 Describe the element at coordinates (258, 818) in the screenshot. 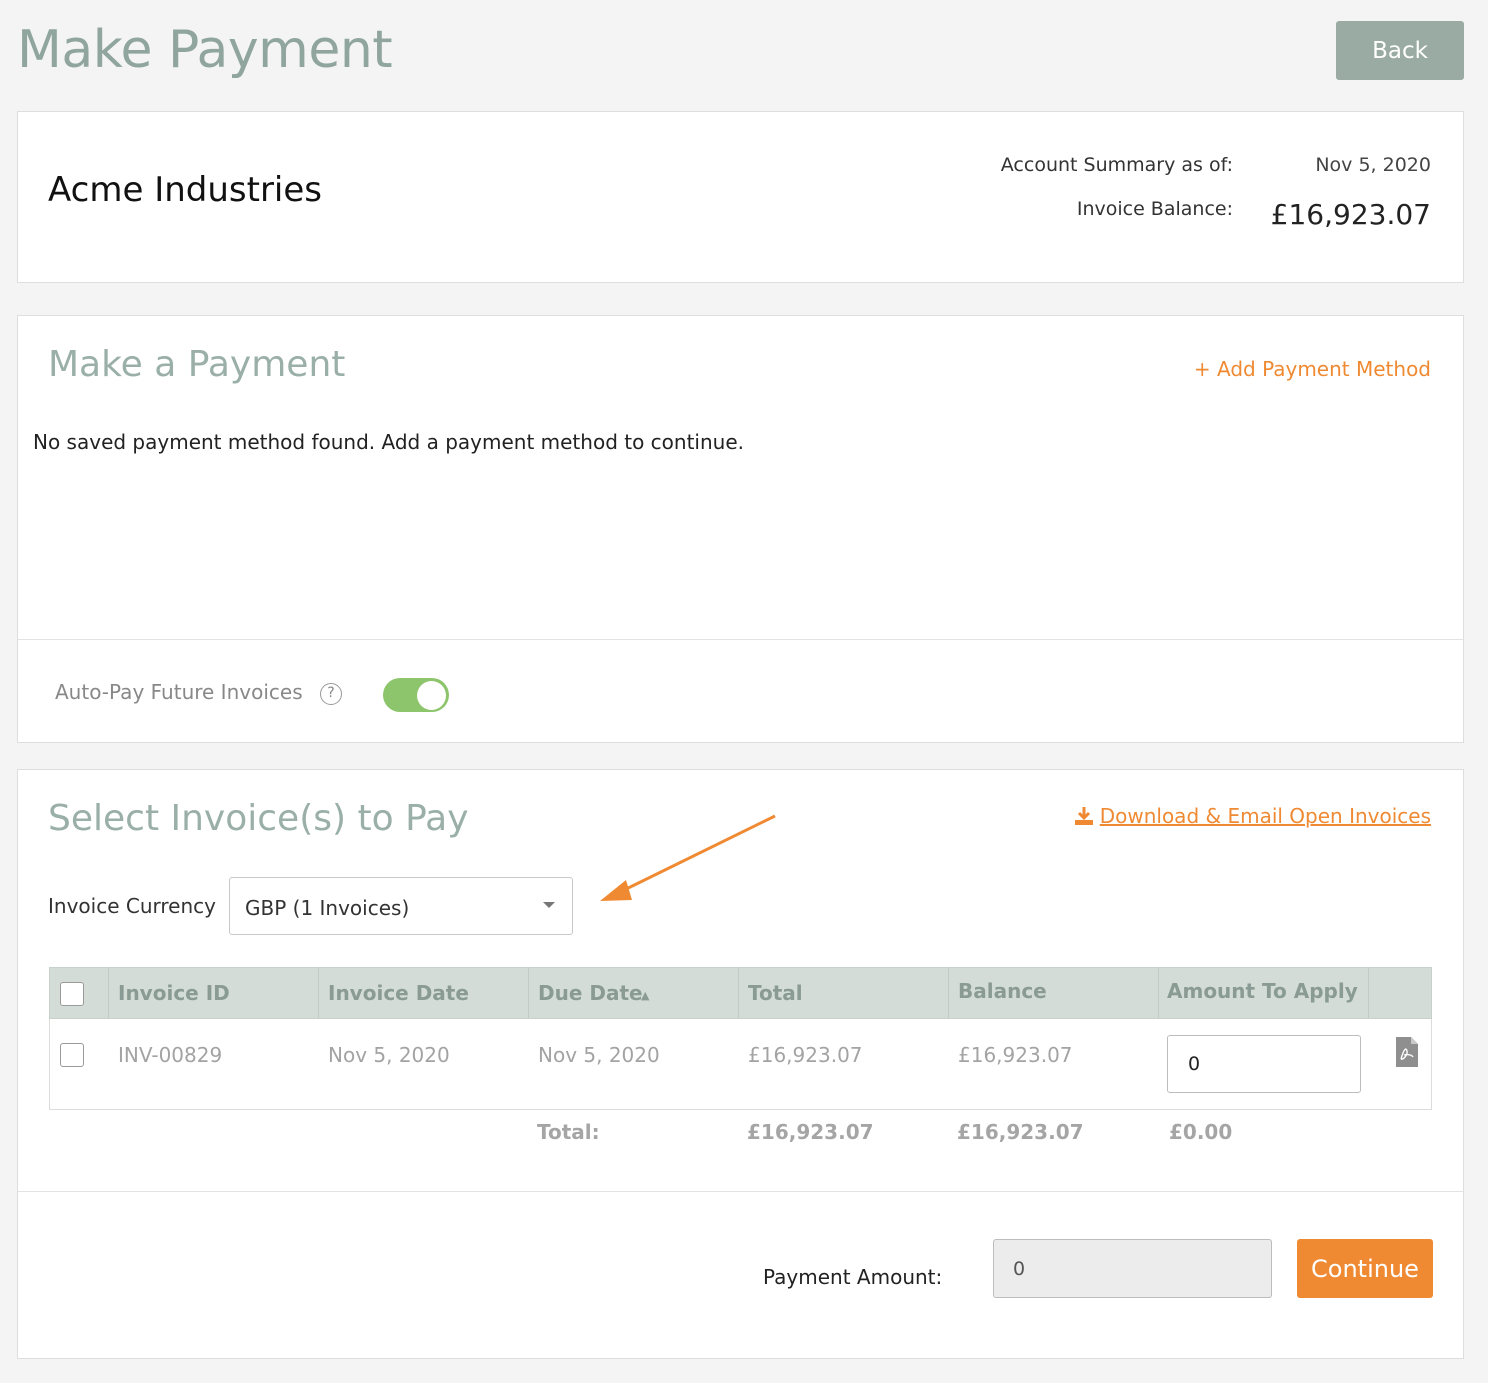

I see `select-invoices-title: Select Invoice(s) to Pay` at that location.